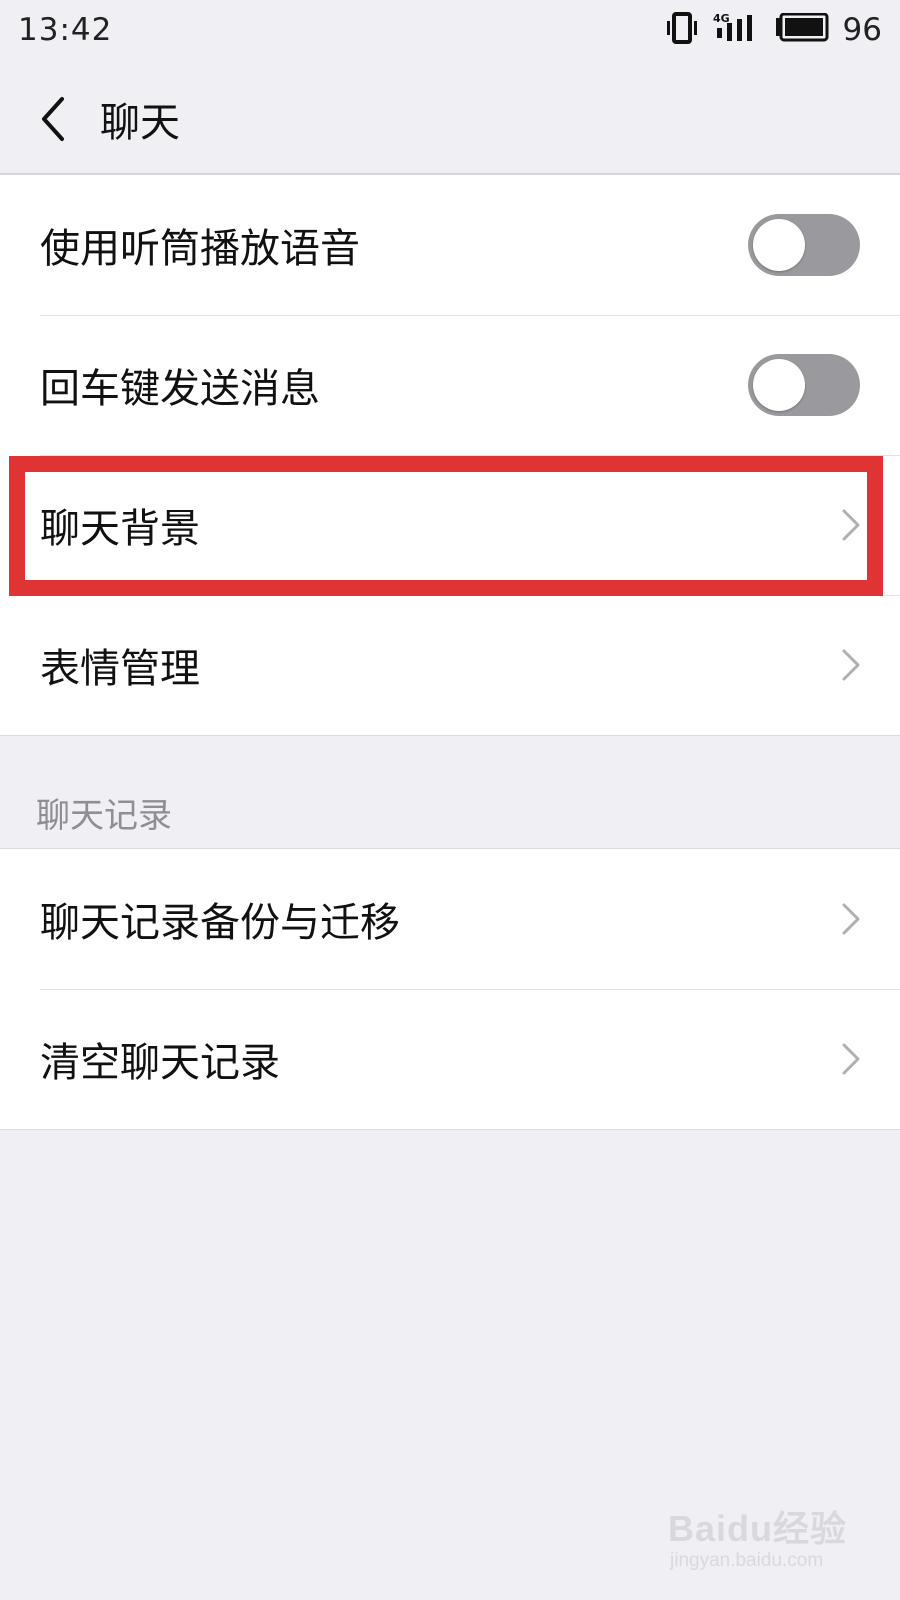 The height and width of the screenshot is (1600, 900). I want to click on page-title: 聊天, so click(140, 123).